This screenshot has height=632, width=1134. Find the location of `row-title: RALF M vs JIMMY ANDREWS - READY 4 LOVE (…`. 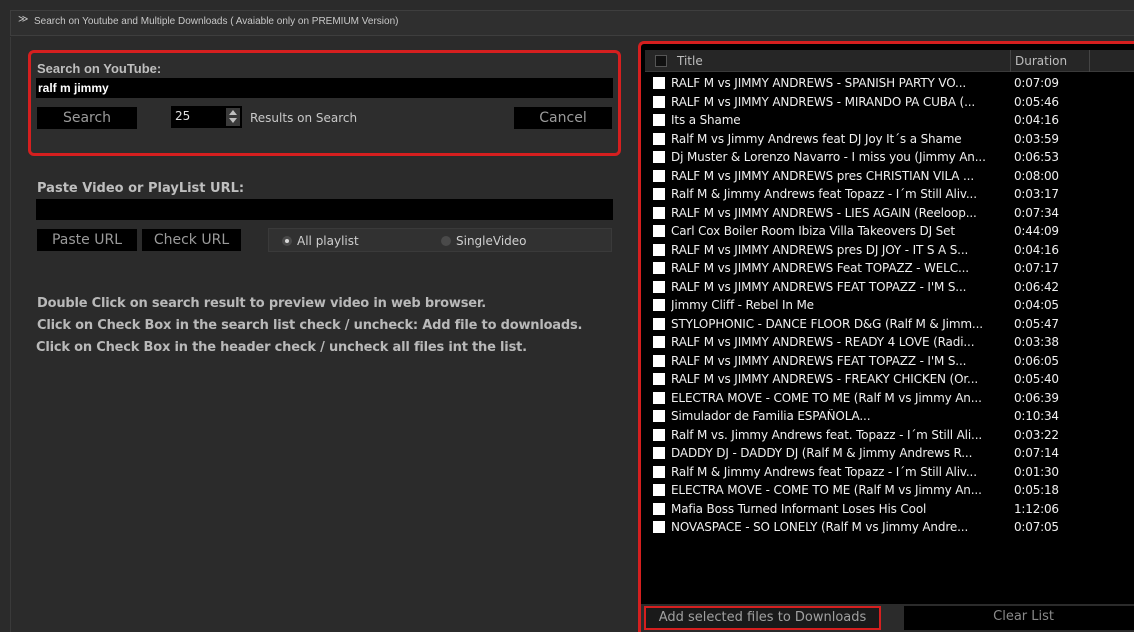

row-title: RALF M vs JIMMY ANDREWS - READY 4 LOVE (… is located at coordinates (823, 342).